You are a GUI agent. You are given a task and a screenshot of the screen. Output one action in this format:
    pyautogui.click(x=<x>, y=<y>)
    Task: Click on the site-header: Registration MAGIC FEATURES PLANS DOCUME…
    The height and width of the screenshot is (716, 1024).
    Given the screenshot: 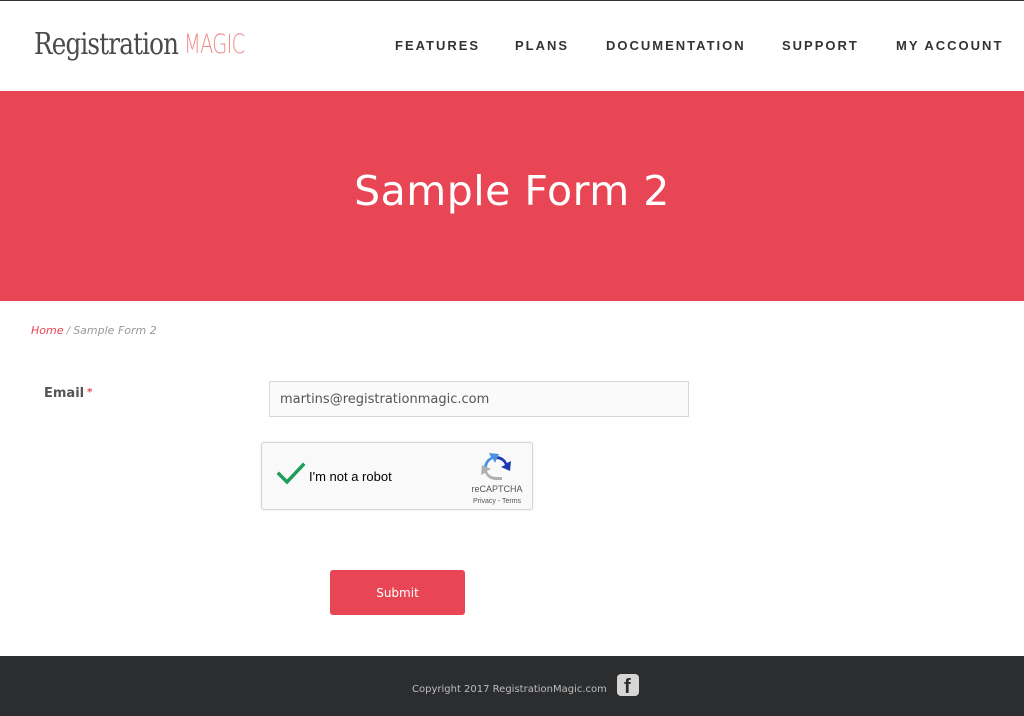 What is the action you would take?
    pyautogui.click(x=512, y=46)
    